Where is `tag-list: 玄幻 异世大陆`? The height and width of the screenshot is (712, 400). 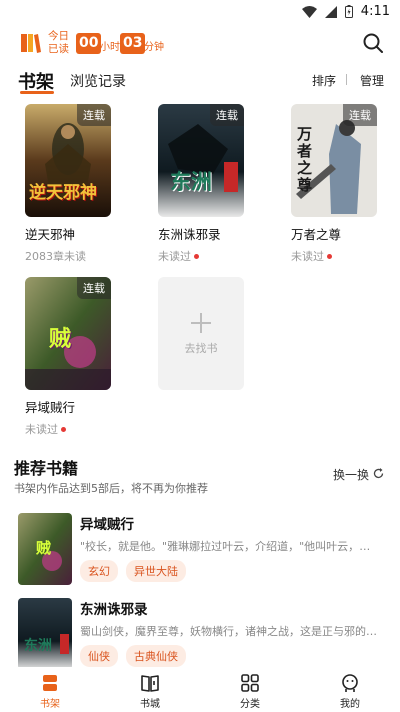 tag-list: 玄幻 异世大陆 is located at coordinates (133, 571).